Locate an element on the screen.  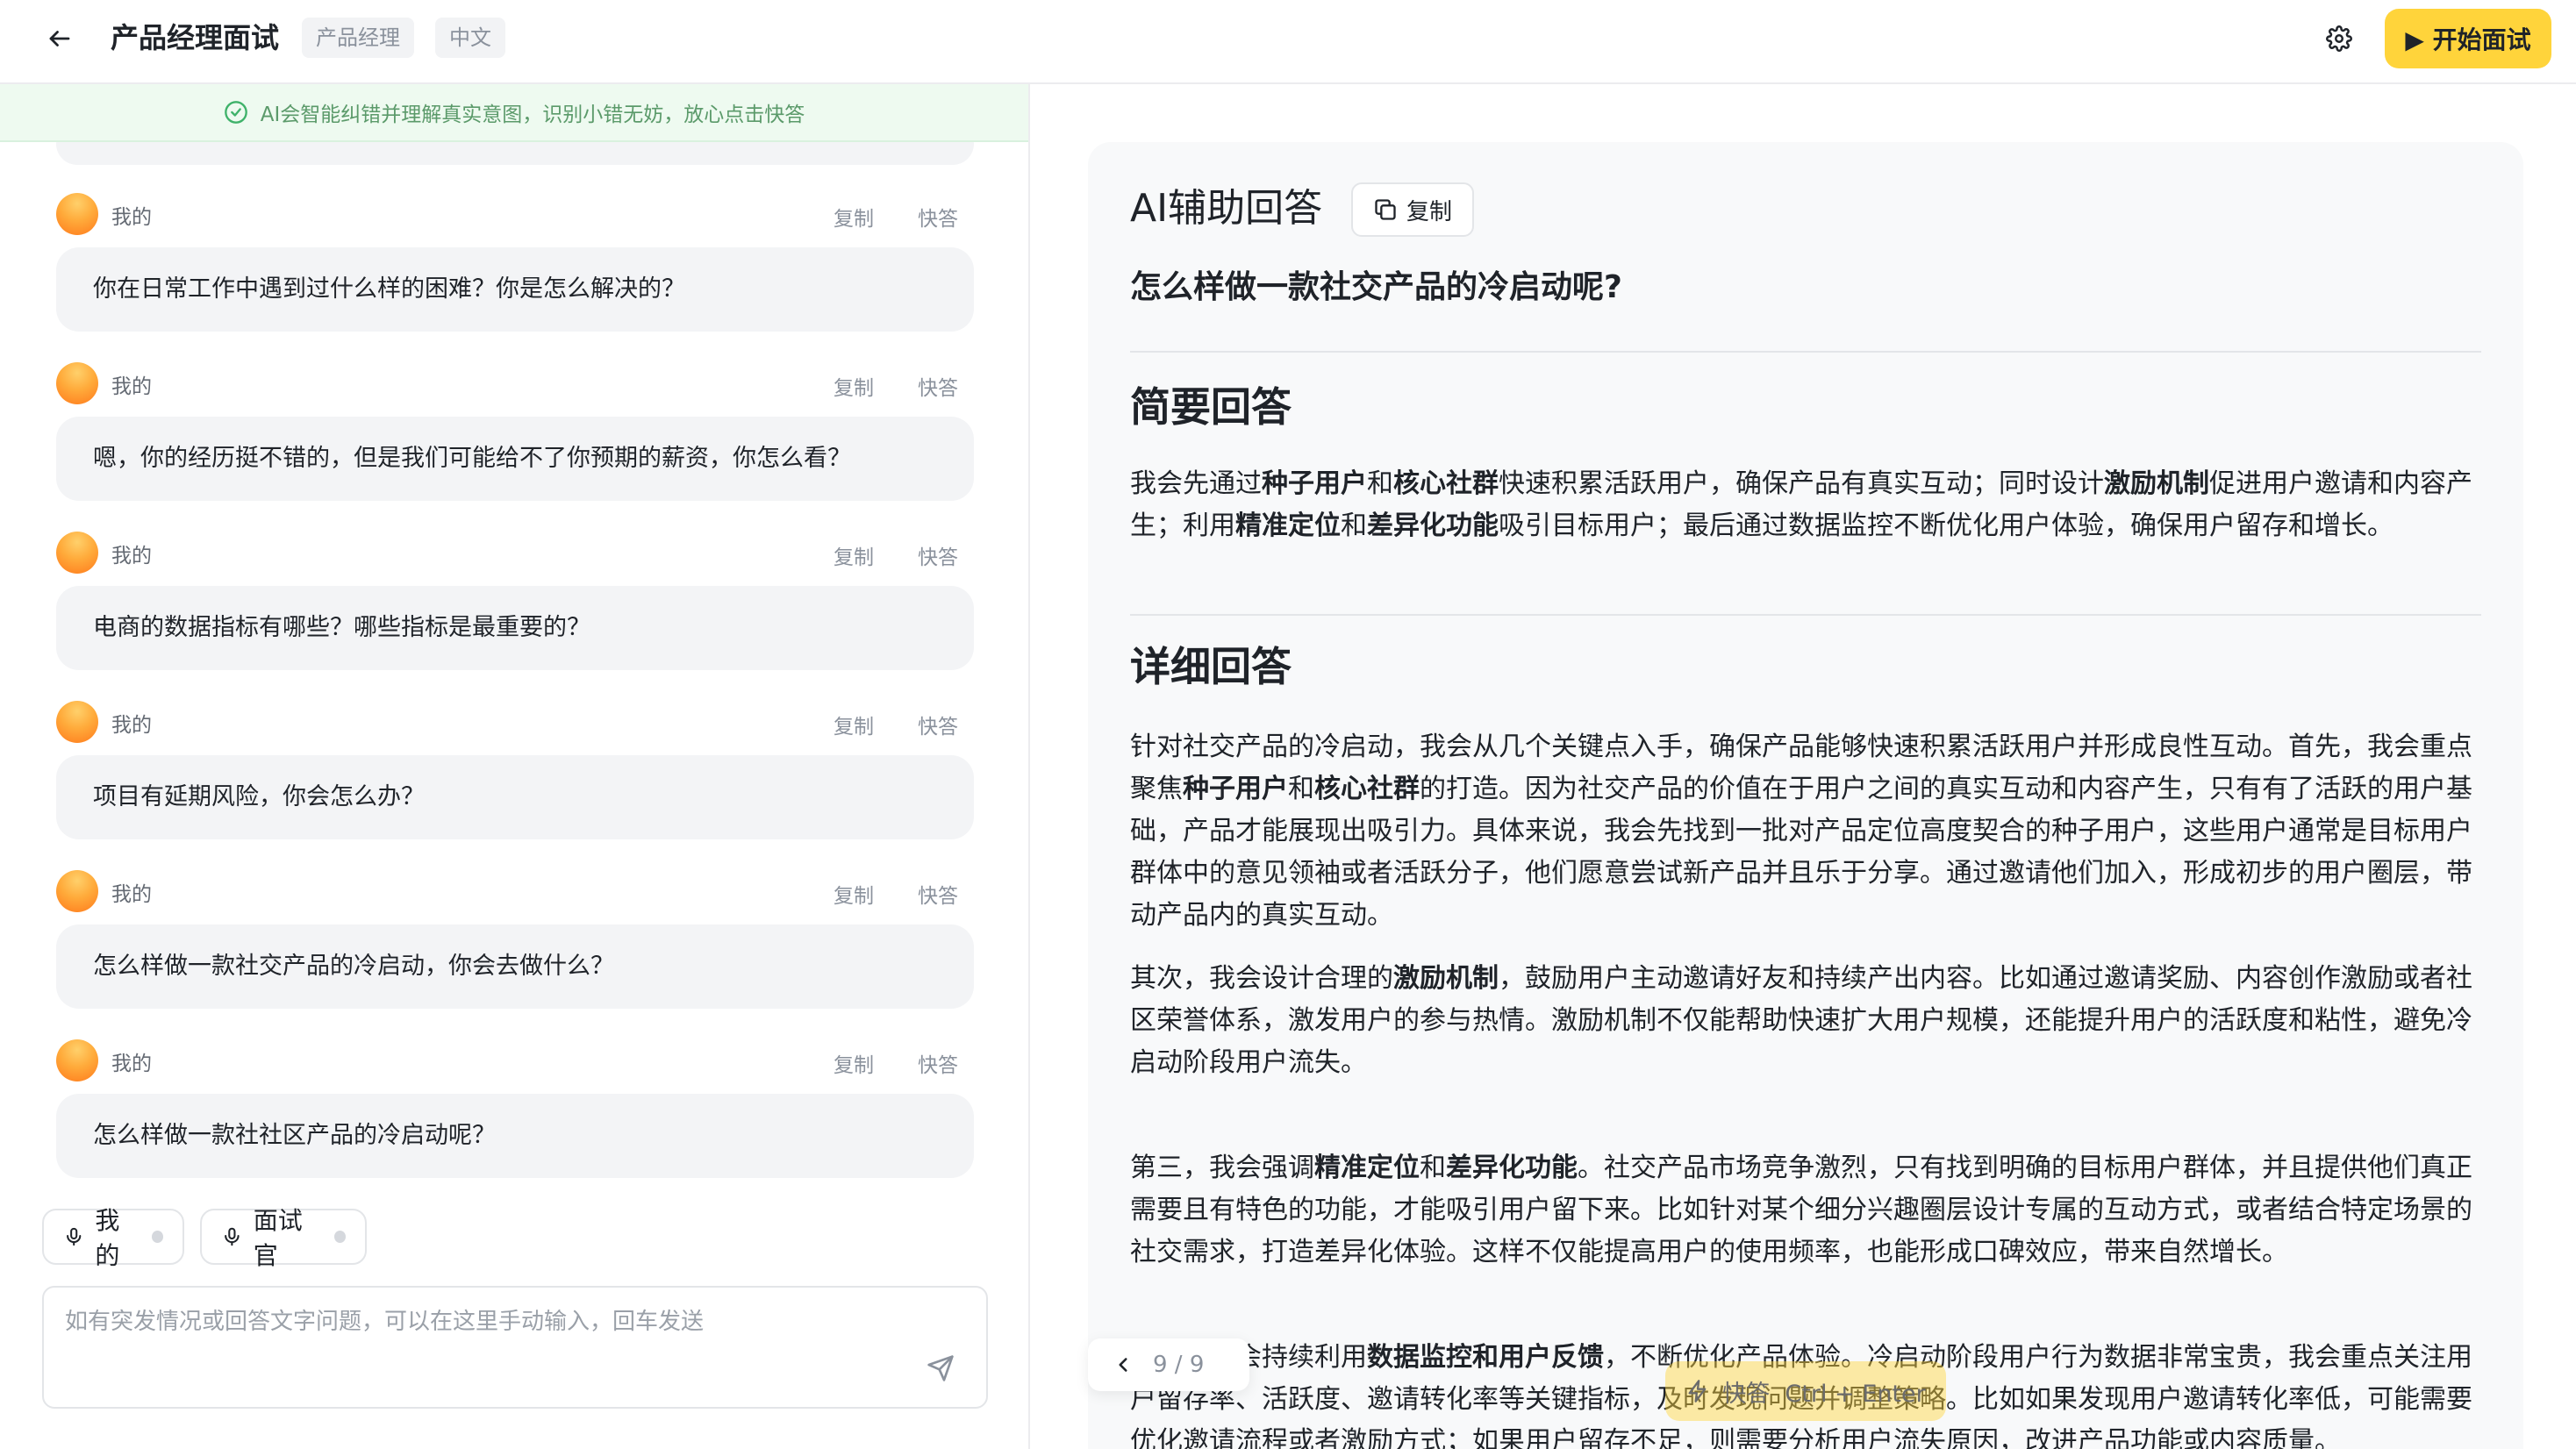
transcript-message: 我的 复制 快答 怎么样做一款社社区产品的冷启动呢？ is located at coordinates (514, 1124).